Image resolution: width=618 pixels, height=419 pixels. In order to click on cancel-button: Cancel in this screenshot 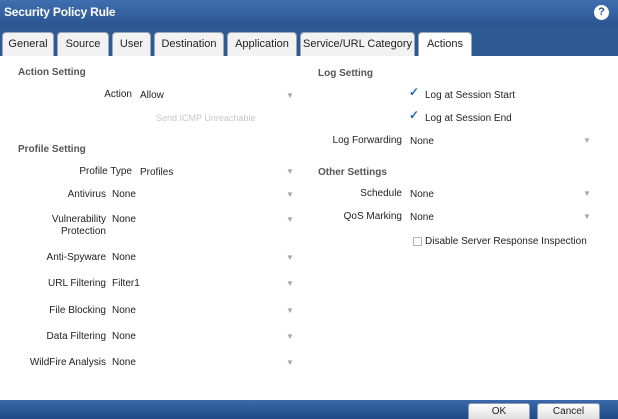, I will do `click(568, 411)`.